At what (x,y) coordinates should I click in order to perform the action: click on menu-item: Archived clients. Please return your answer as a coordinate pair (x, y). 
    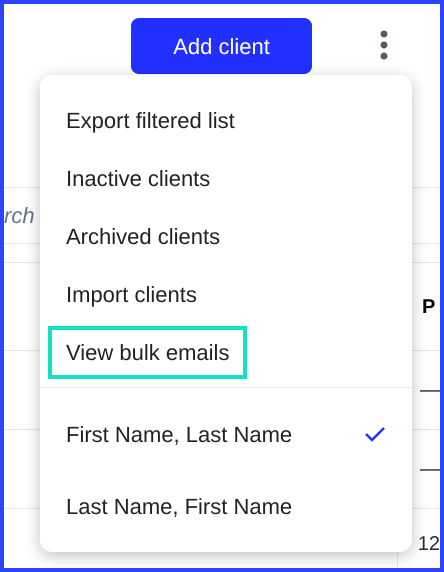
    Looking at the image, I should click on (143, 236).